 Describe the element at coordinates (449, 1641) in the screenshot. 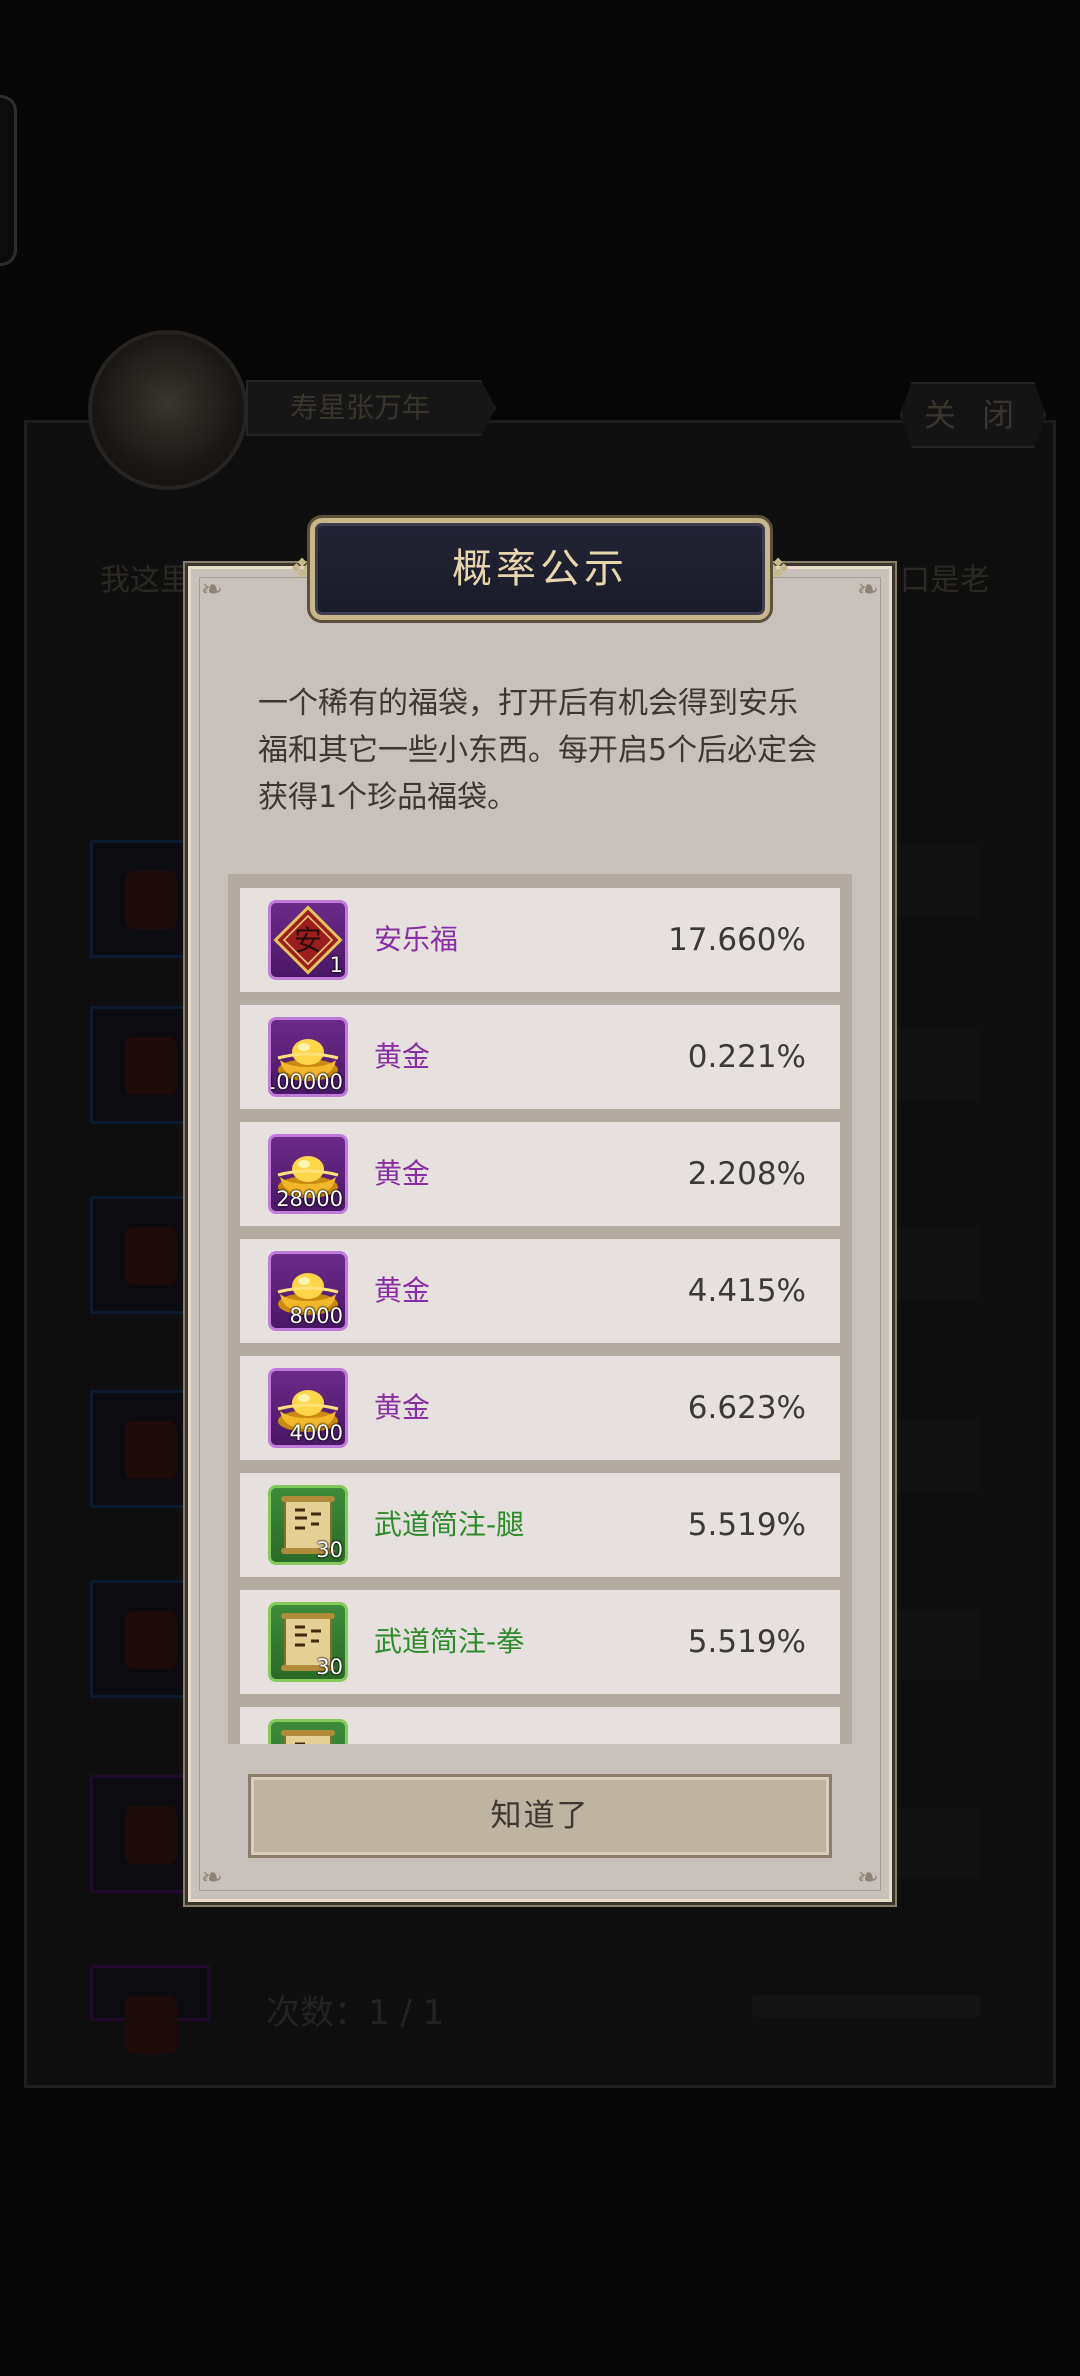

I see `item-name: 武道简注-拳` at that location.